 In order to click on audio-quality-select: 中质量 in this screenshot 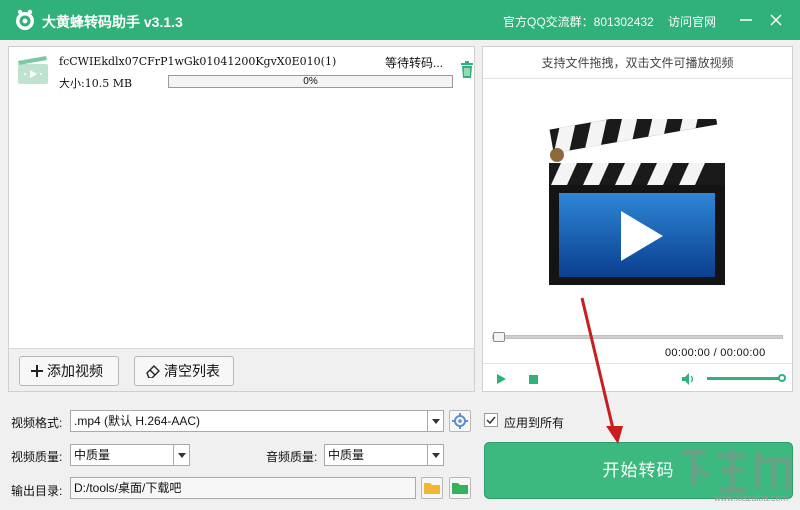, I will do `click(384, 455)`.